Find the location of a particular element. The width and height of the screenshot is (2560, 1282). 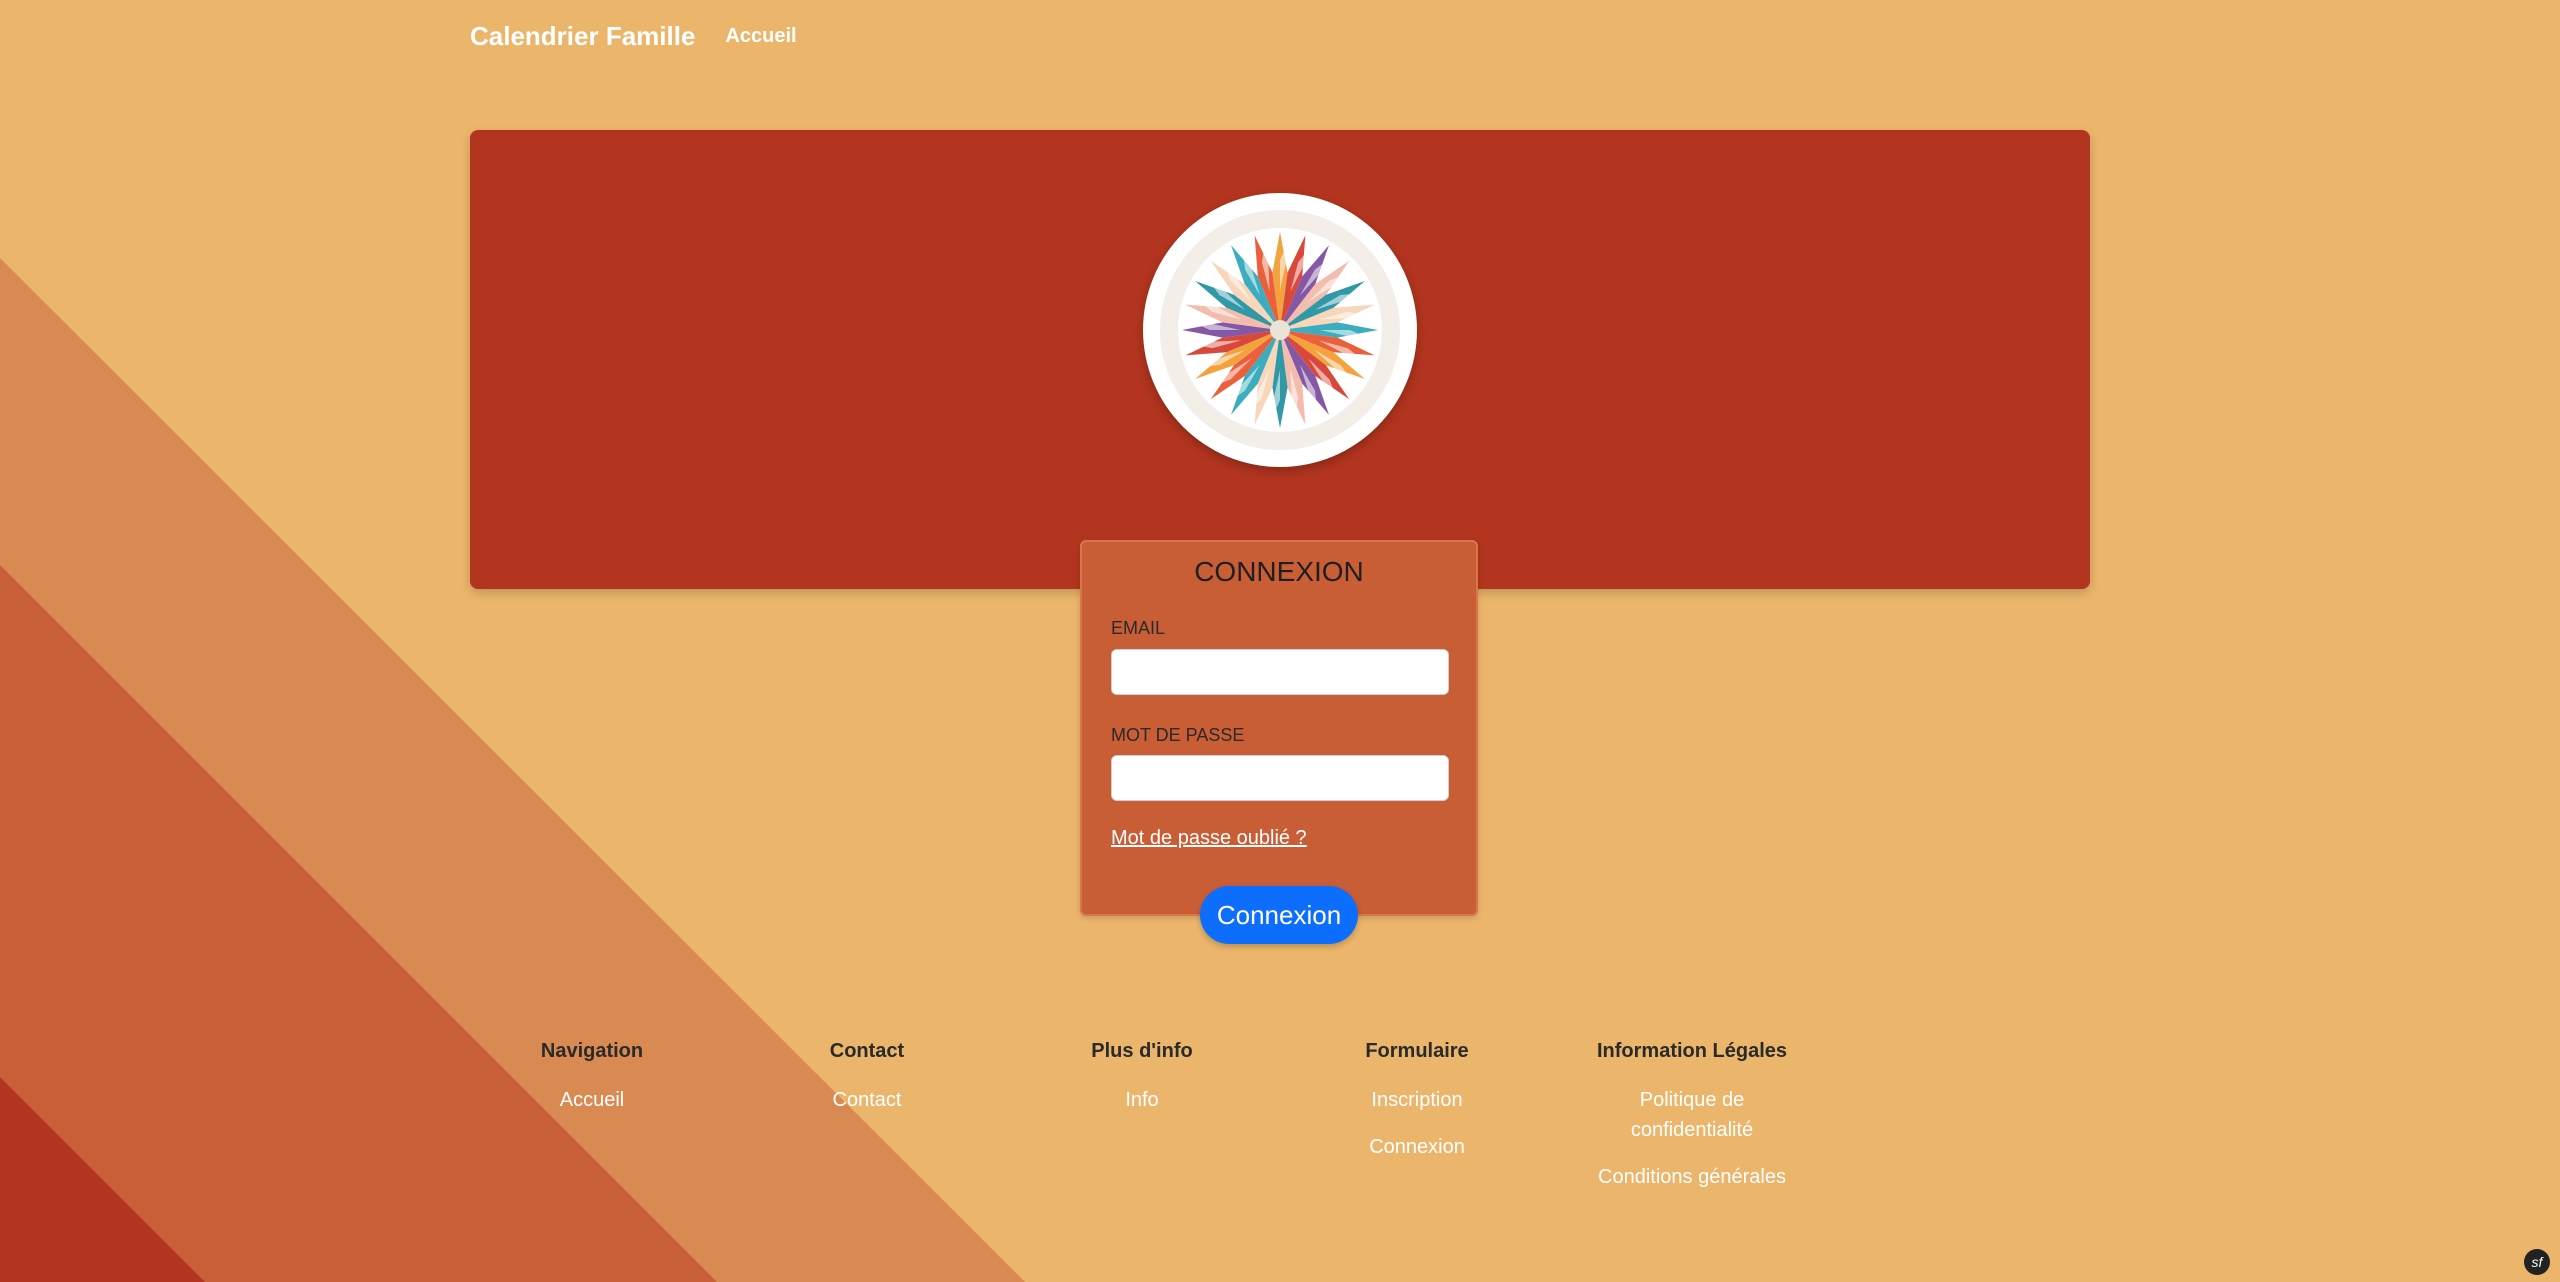

footer-link-accueil: Accueil is located at coordinates (592, 1100).